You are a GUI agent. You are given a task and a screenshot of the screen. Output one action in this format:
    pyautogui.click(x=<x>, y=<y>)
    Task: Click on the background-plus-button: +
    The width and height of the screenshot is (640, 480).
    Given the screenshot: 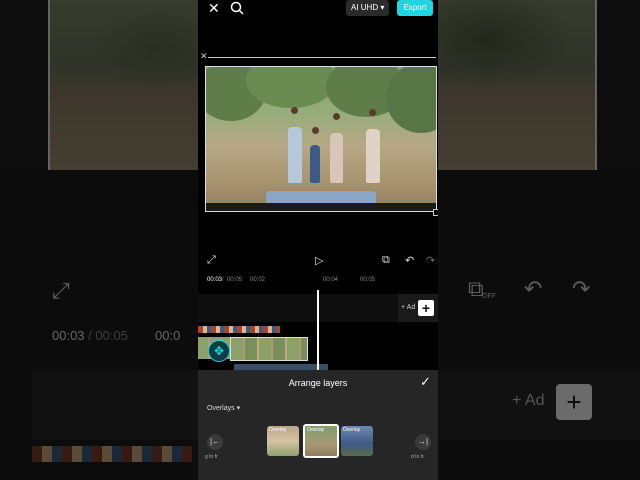 What is the action you would take?
    pyautogui.click(x=574, y=402)
    